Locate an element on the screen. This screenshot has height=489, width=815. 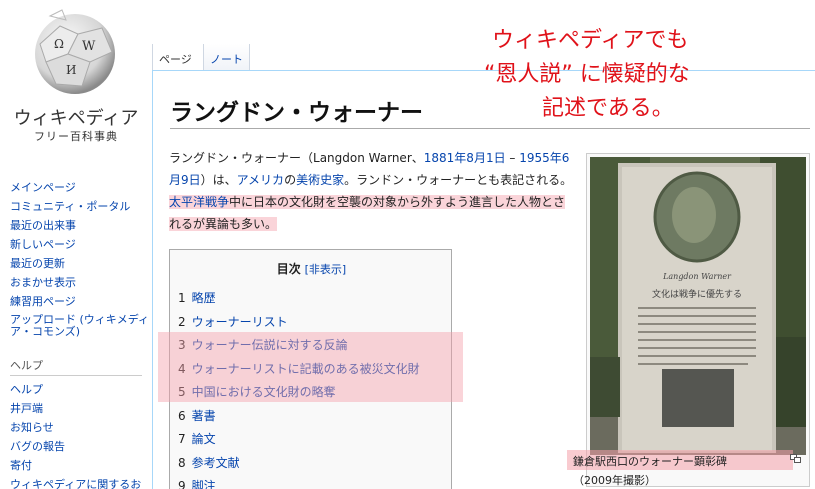
toc-item: 1 略歴 is located at coordinates (299, 299).